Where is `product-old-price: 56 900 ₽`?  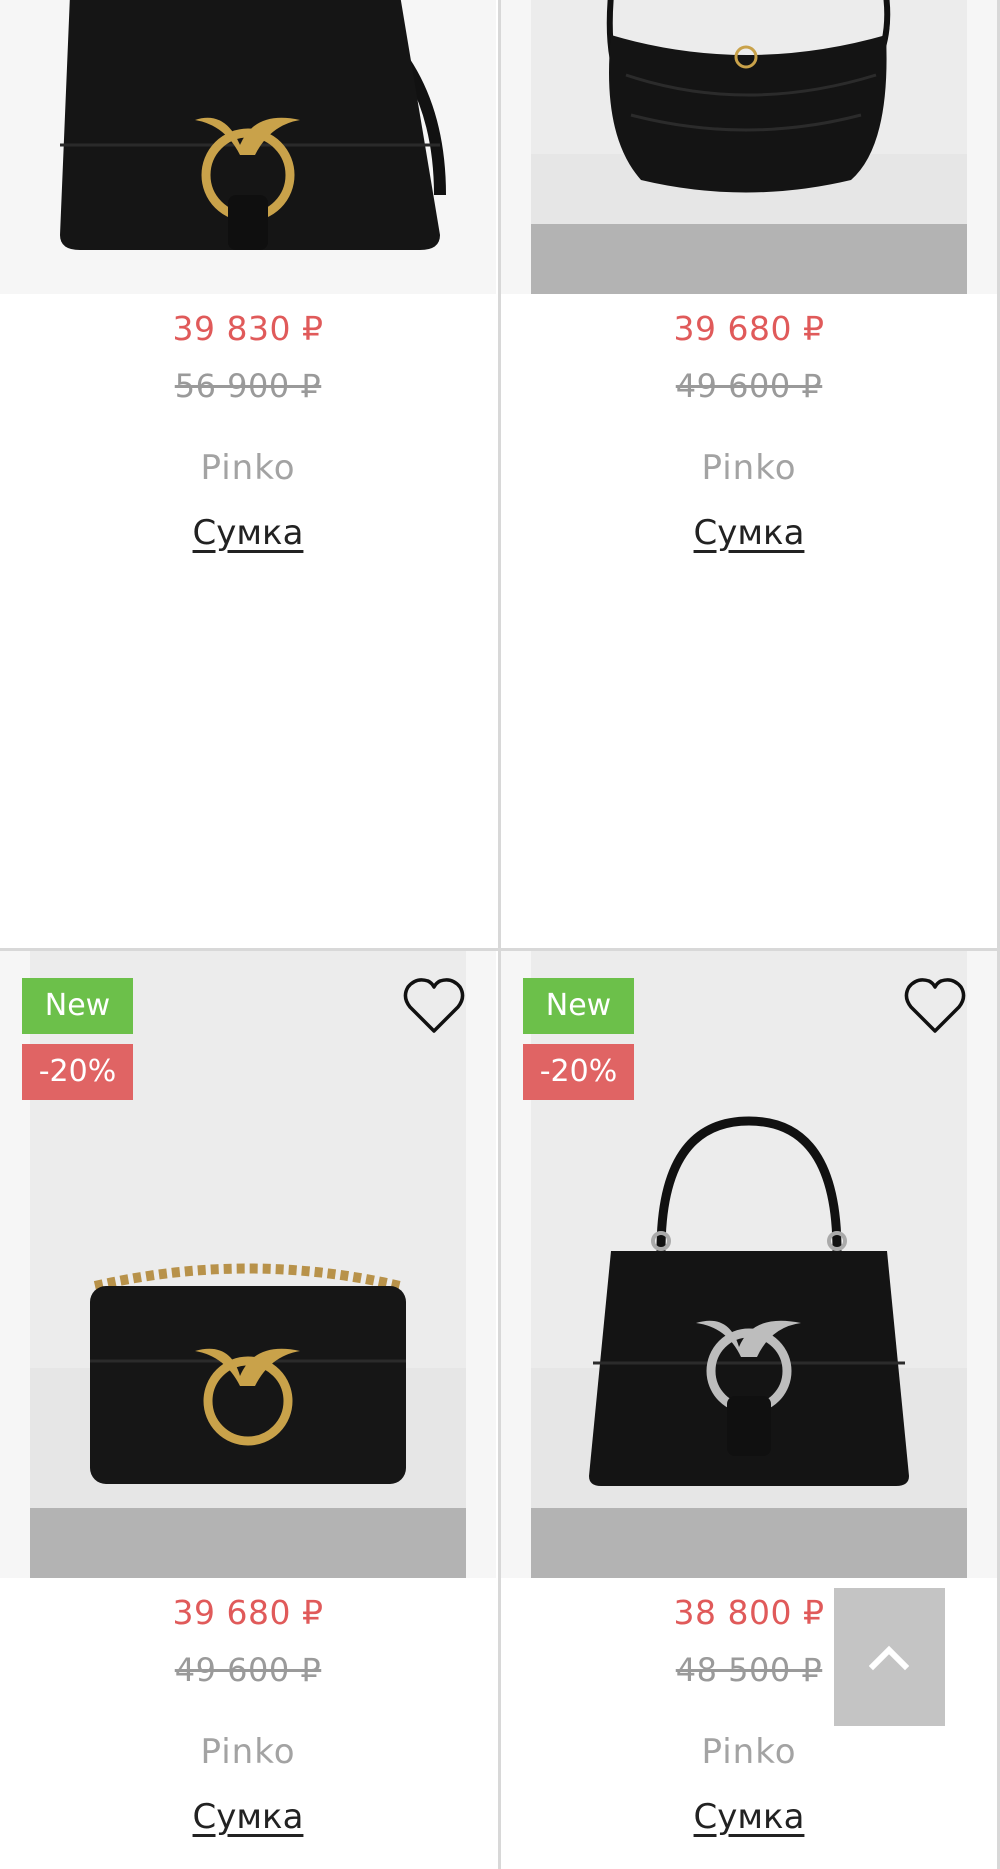 product-old-price: 56 900 ₽ is located at coordinates (248, 386).